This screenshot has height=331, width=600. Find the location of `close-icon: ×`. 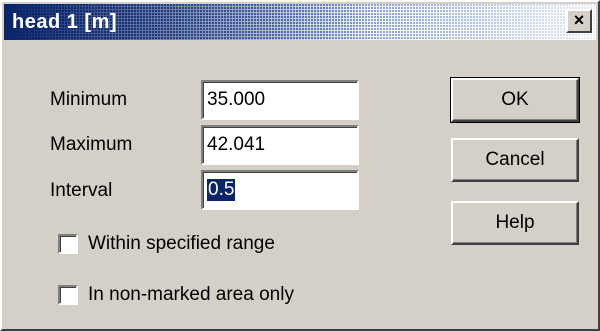

close-icon: × is located at coordinates (579, 20).